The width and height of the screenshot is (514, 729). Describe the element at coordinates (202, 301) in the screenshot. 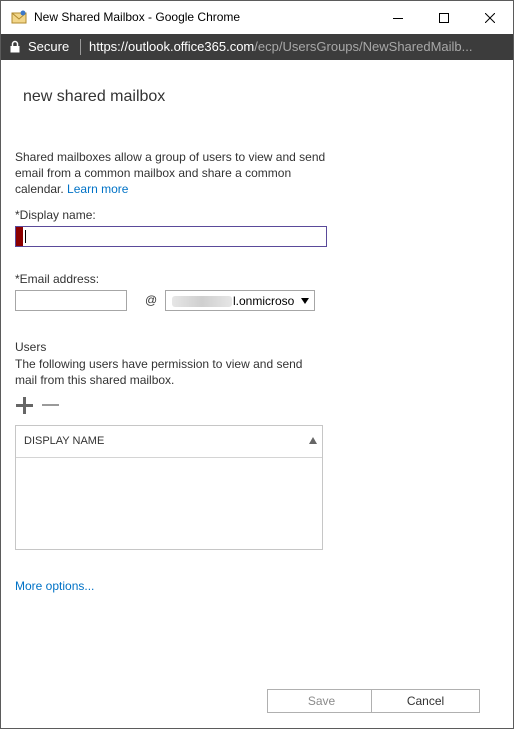

I see `redacted-domain` at that location.